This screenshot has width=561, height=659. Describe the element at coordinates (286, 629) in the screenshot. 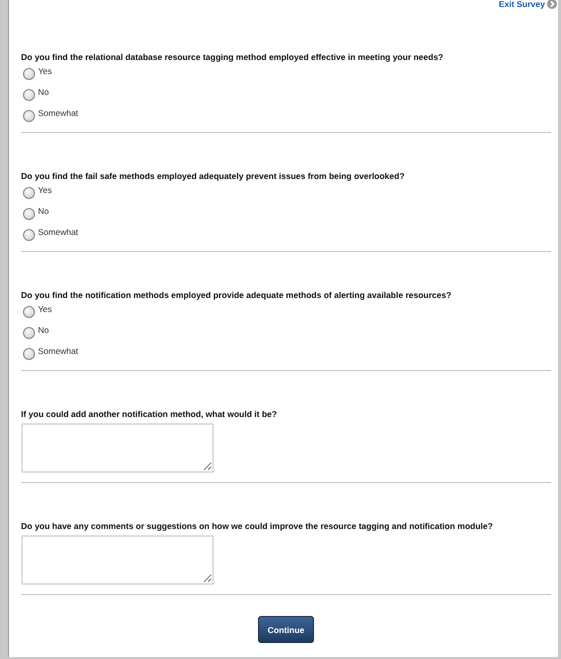

I see `continue-button: Continue` at that location.